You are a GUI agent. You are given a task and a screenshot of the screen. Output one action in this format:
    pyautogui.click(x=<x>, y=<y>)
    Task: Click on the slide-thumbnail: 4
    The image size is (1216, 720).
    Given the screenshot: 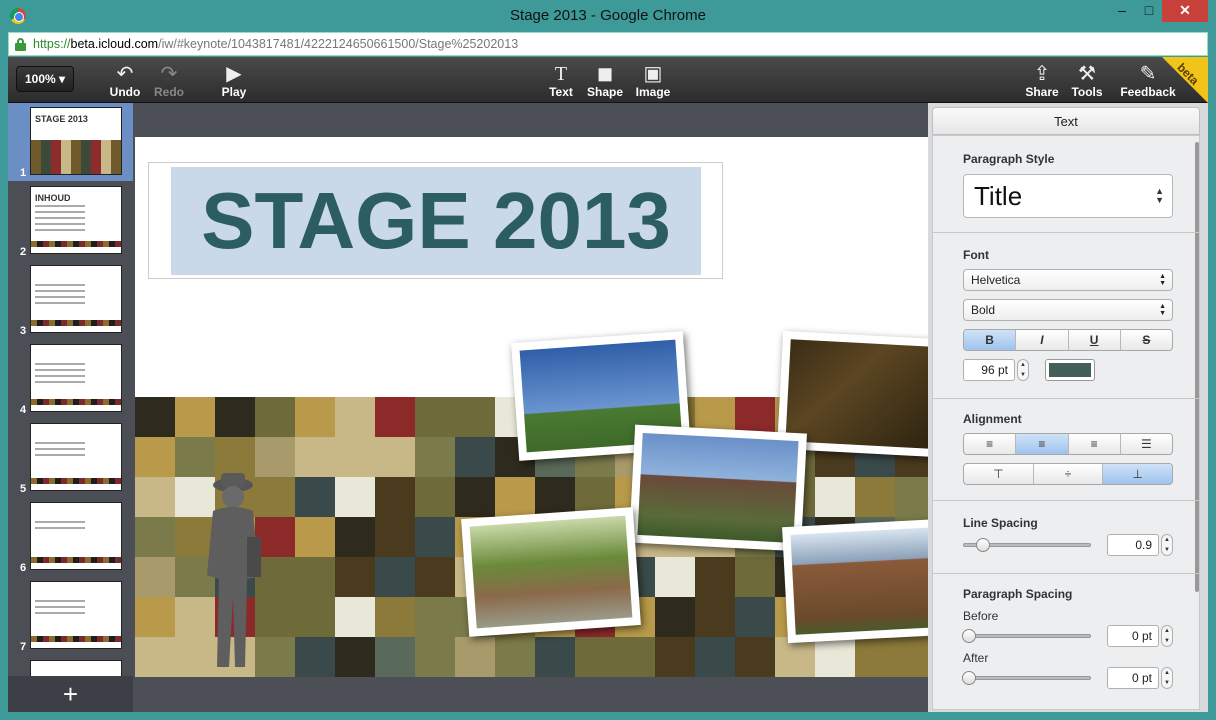 What is the action you would take?
    pyautogui.click(x=70, y=379)
    